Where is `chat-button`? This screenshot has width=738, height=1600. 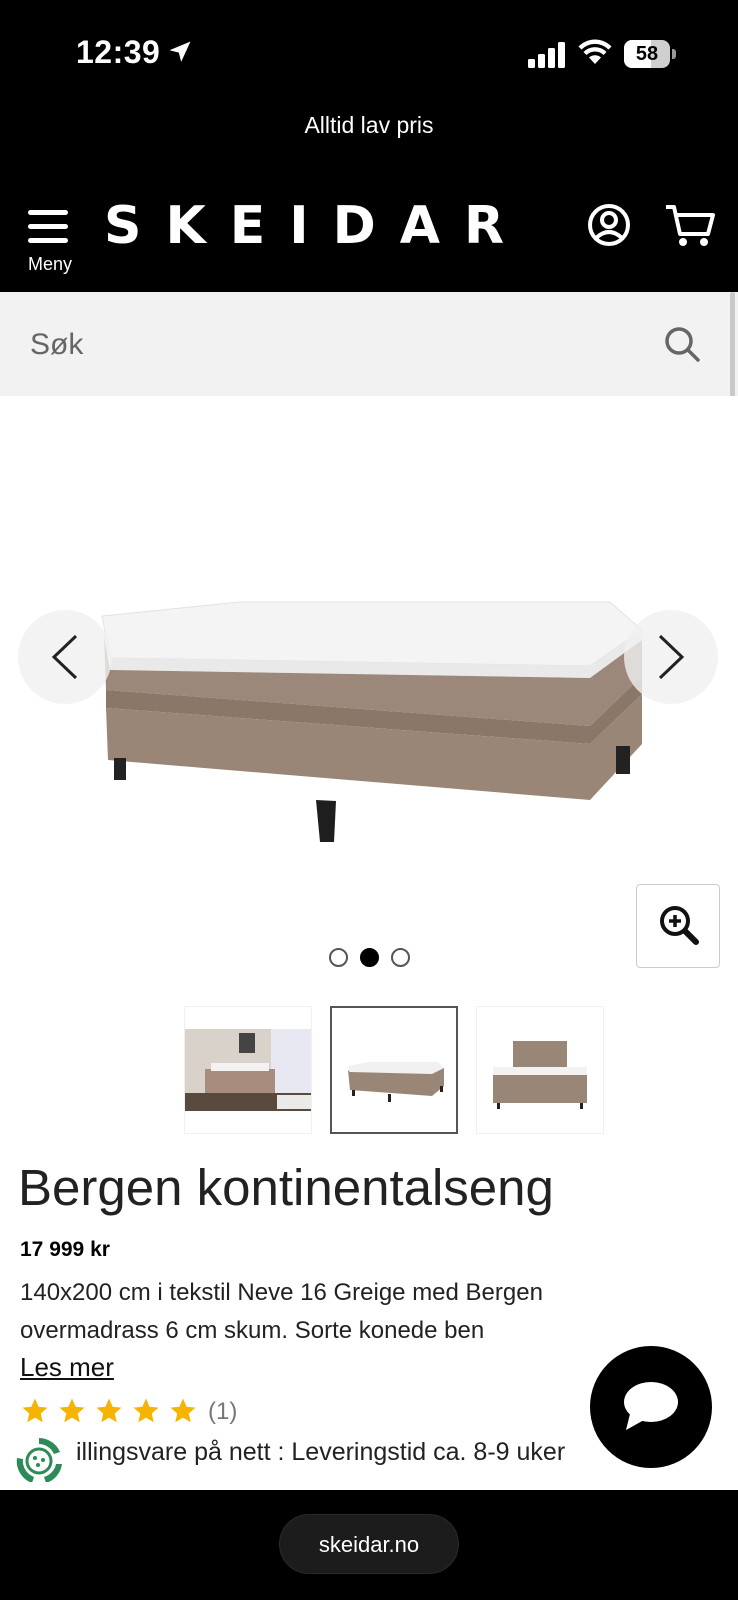
chat-button is located at coordinates (651, 1407).